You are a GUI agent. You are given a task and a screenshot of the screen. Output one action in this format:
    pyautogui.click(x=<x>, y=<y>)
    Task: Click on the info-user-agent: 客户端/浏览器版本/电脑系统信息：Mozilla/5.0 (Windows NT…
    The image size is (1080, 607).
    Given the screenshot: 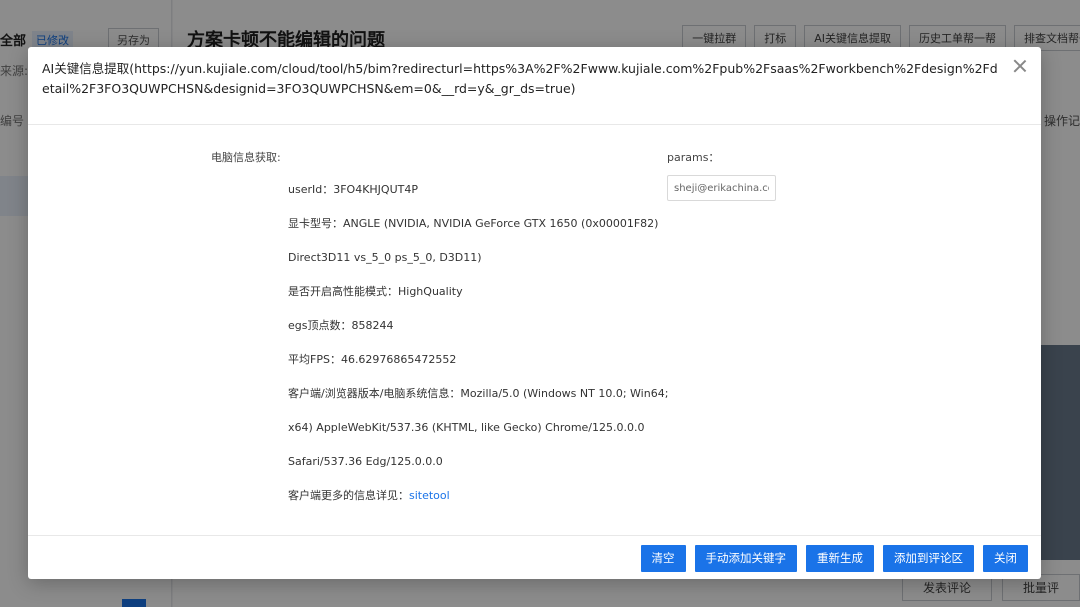 What is the action you would take?
    pyautogui.click(x=478, y=393)
    